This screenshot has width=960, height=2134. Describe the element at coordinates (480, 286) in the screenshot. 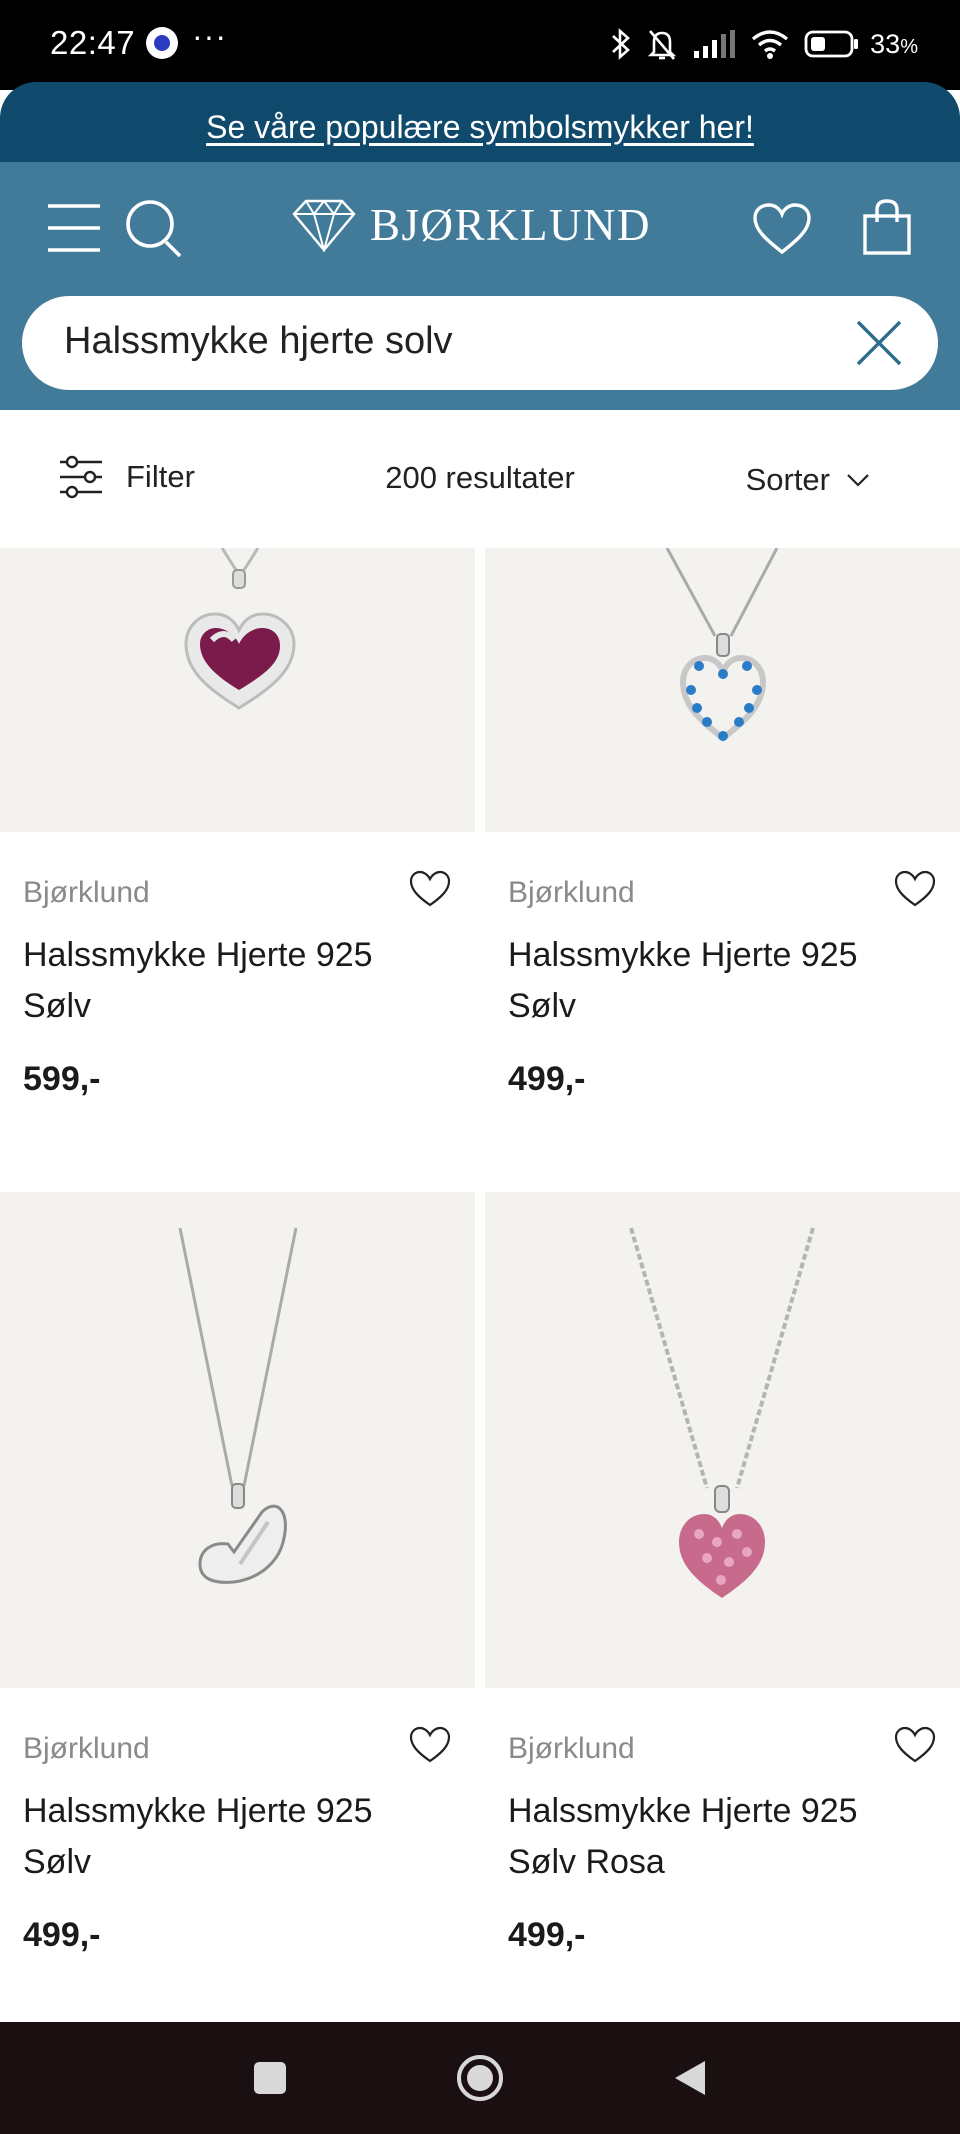

I see `site-header: BJØRKLUND Halssmykke hjerte solv` at that location.